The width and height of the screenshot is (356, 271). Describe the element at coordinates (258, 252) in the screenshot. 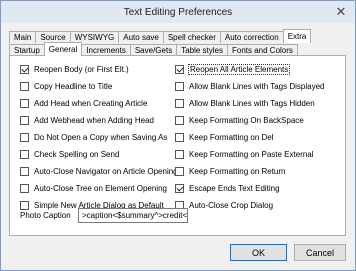

I see `ok-button: OK` at that location.